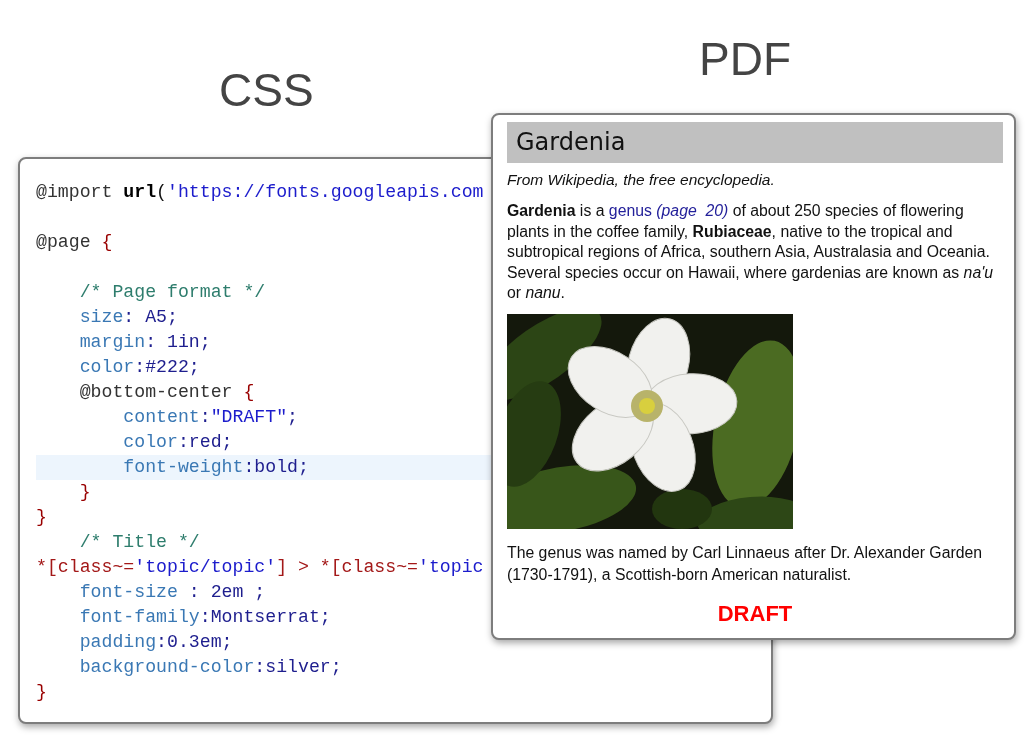 The image size is (1030, 750). I want to click on code-line: /* Page format */, so click(172, 292).